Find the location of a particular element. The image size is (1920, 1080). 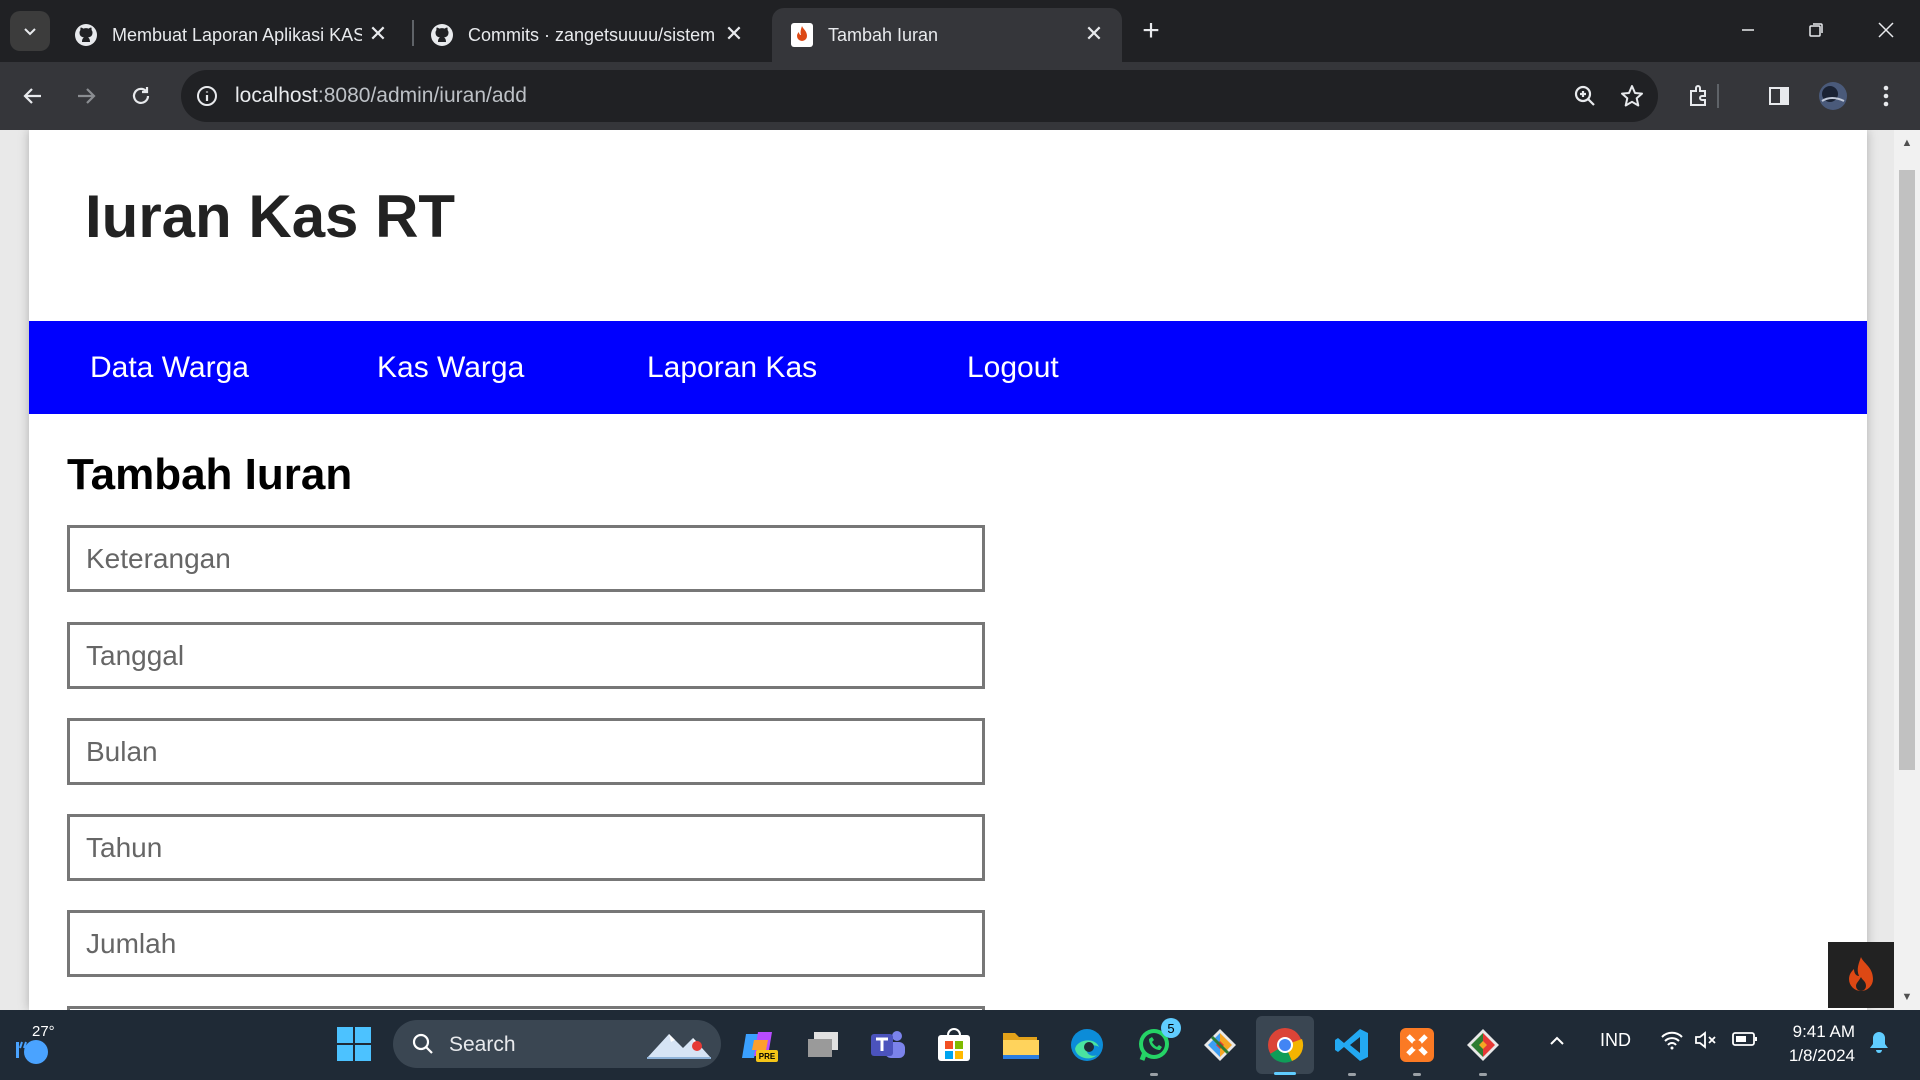

tab-commits: Commits · zangetsuuuu/sistem ✕ is located at coordinates (587, 35).